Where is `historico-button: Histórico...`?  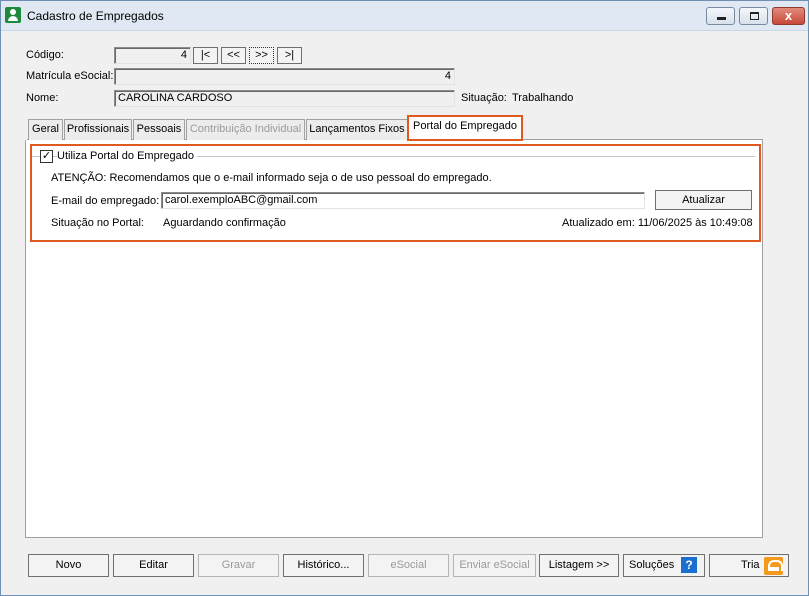 historico-button: Histórico... is located at coordinates (323, 565).